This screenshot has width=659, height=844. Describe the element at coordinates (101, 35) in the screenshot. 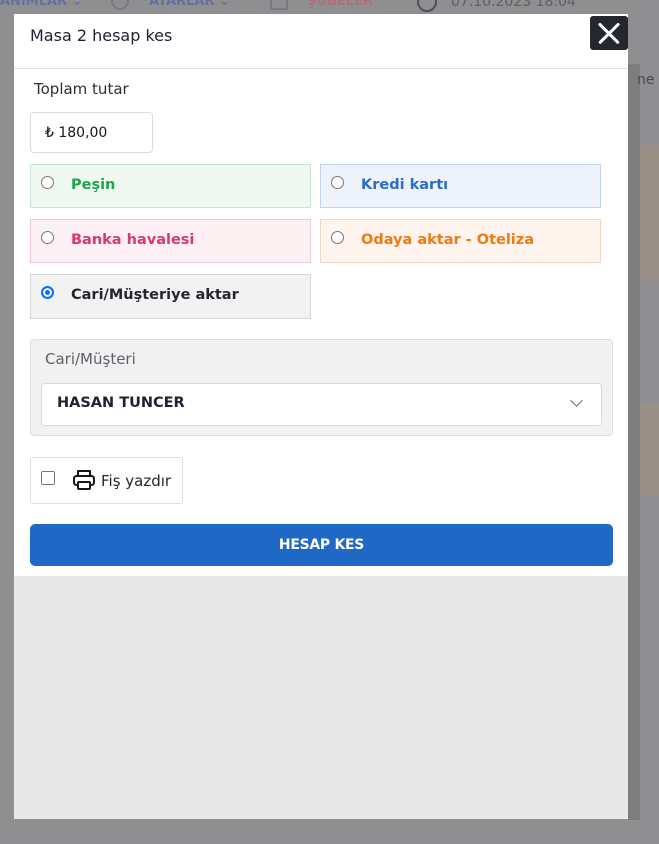

I see `modal-title: Masa 2 hesap kes` at that location.